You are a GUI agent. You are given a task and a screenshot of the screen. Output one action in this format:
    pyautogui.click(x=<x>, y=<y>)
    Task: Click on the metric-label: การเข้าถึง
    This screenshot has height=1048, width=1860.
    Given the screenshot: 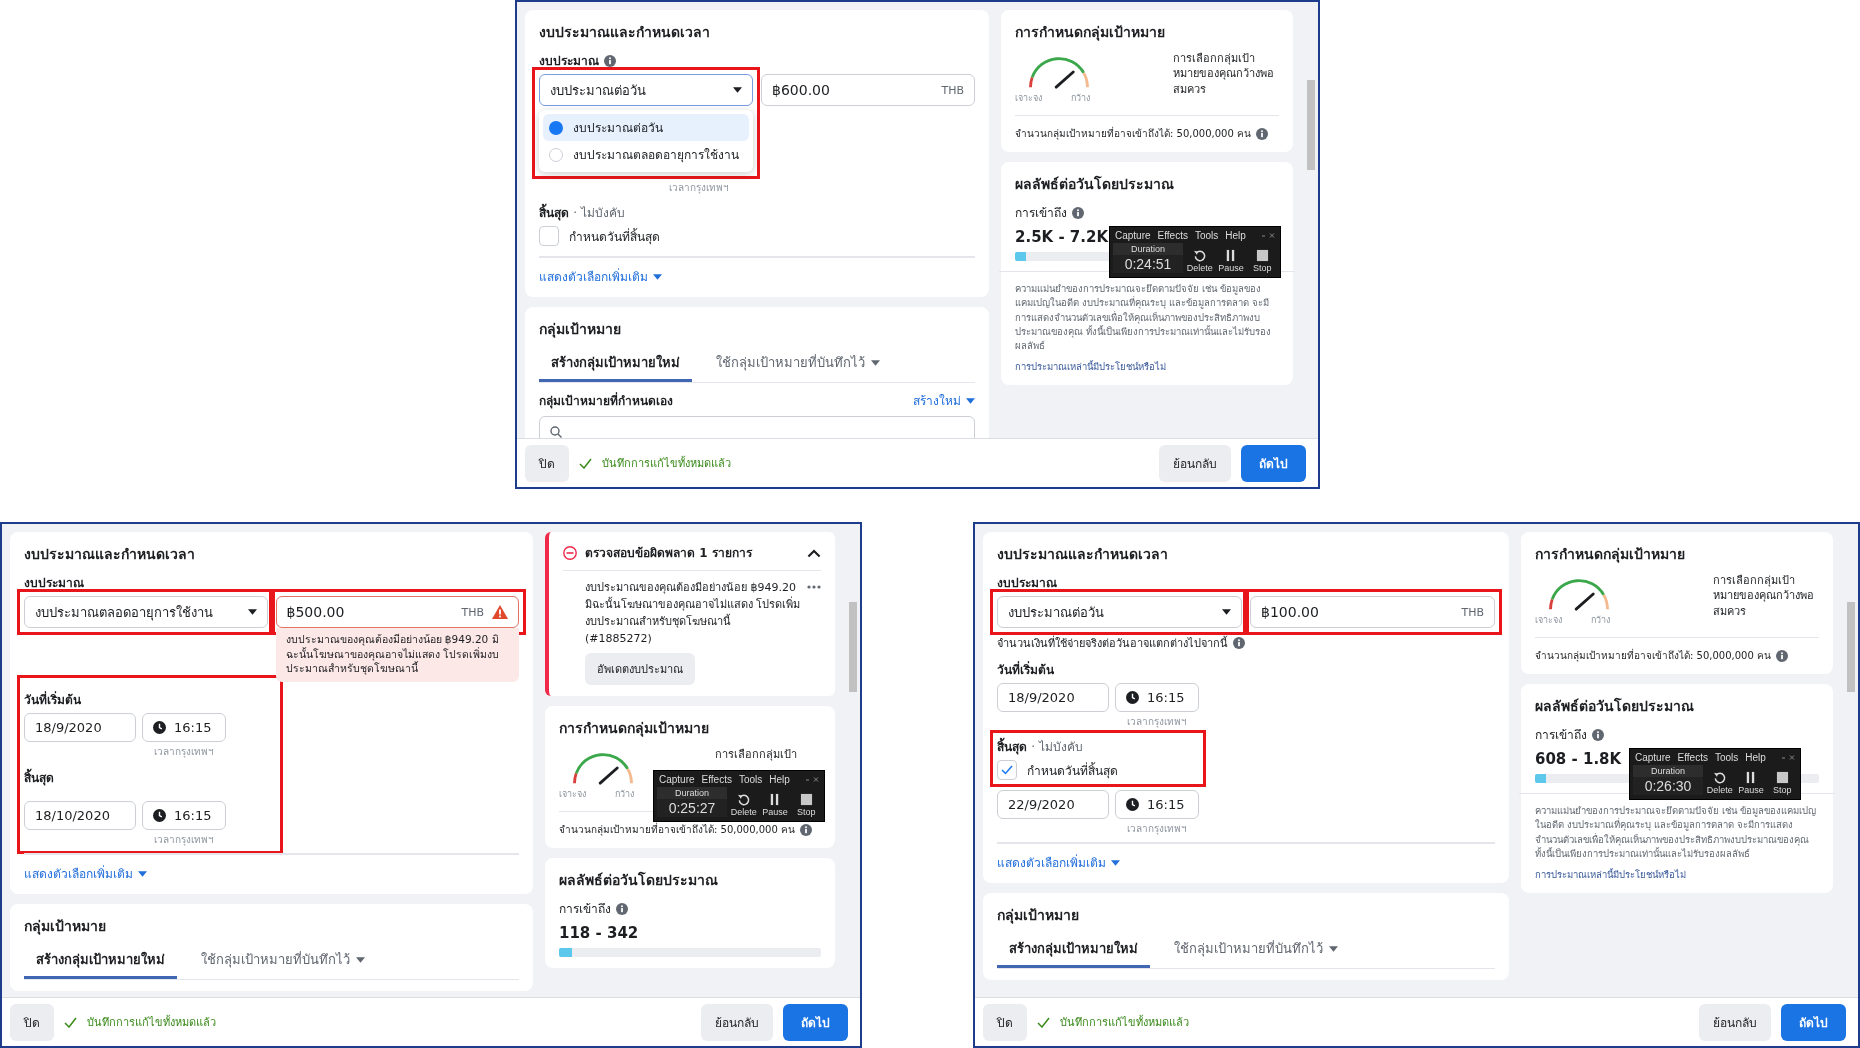 What is the action you would take?
    pyautogui.click(x=1041, y=213)
    